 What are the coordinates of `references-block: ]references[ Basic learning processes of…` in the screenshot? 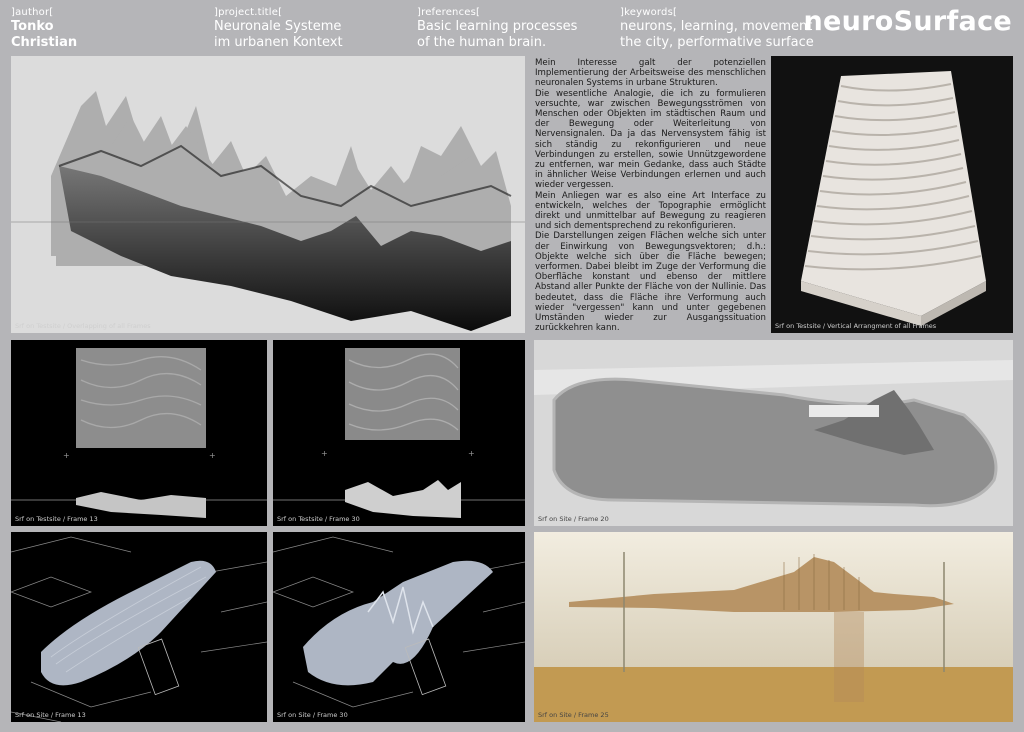 It's located at (497, 28).